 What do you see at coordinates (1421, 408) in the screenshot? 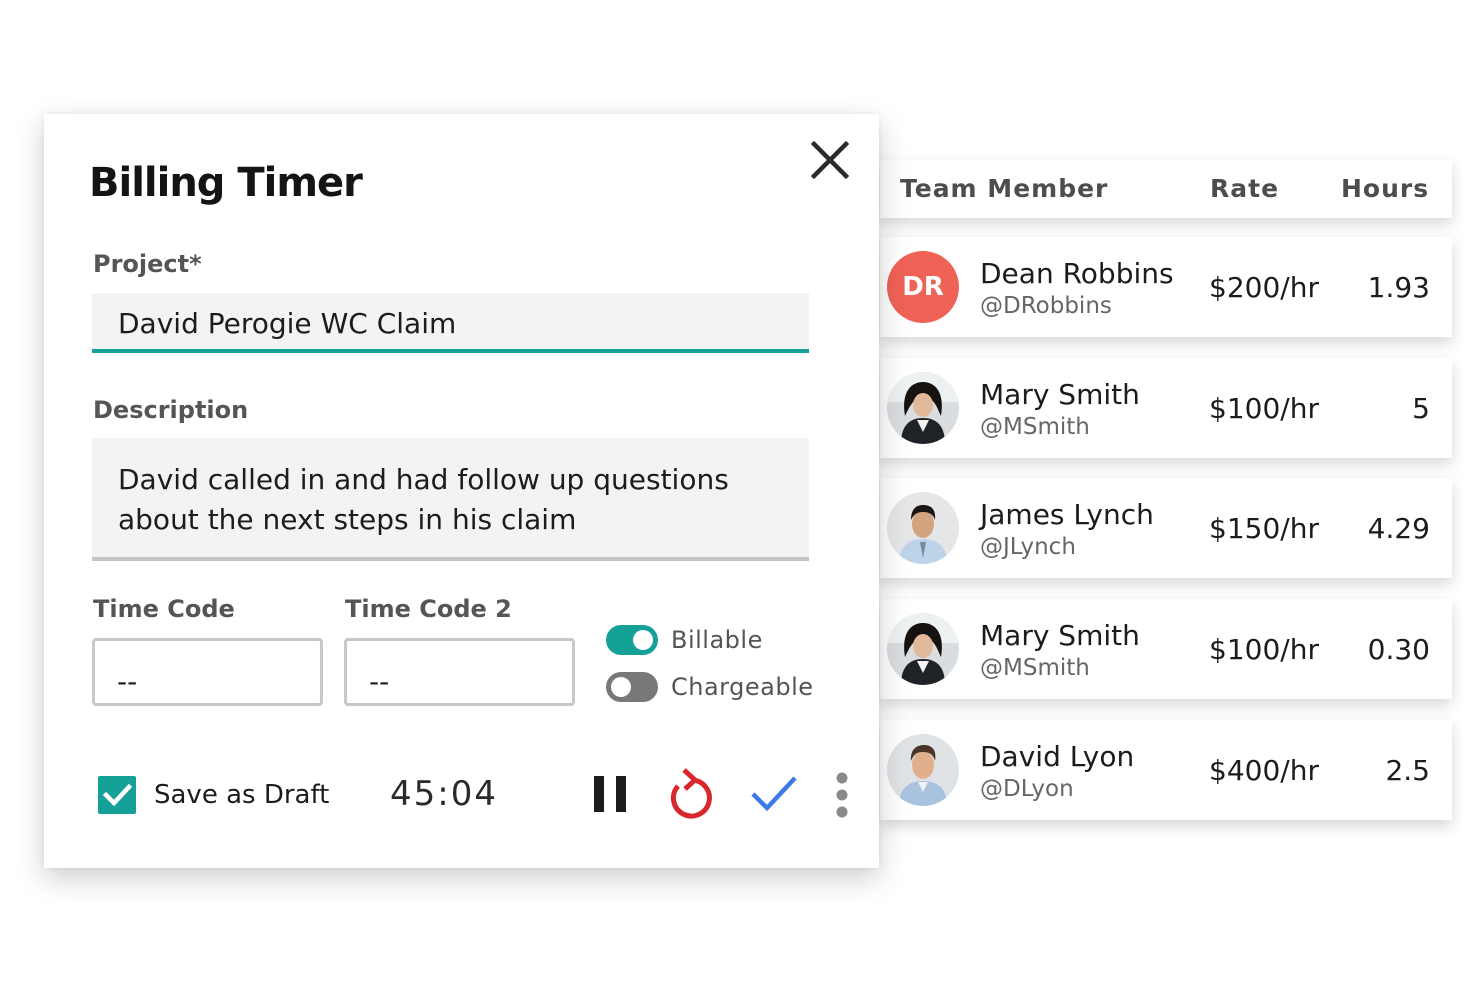
I see `member-hours: 5` at bounding box center [1421, 408].